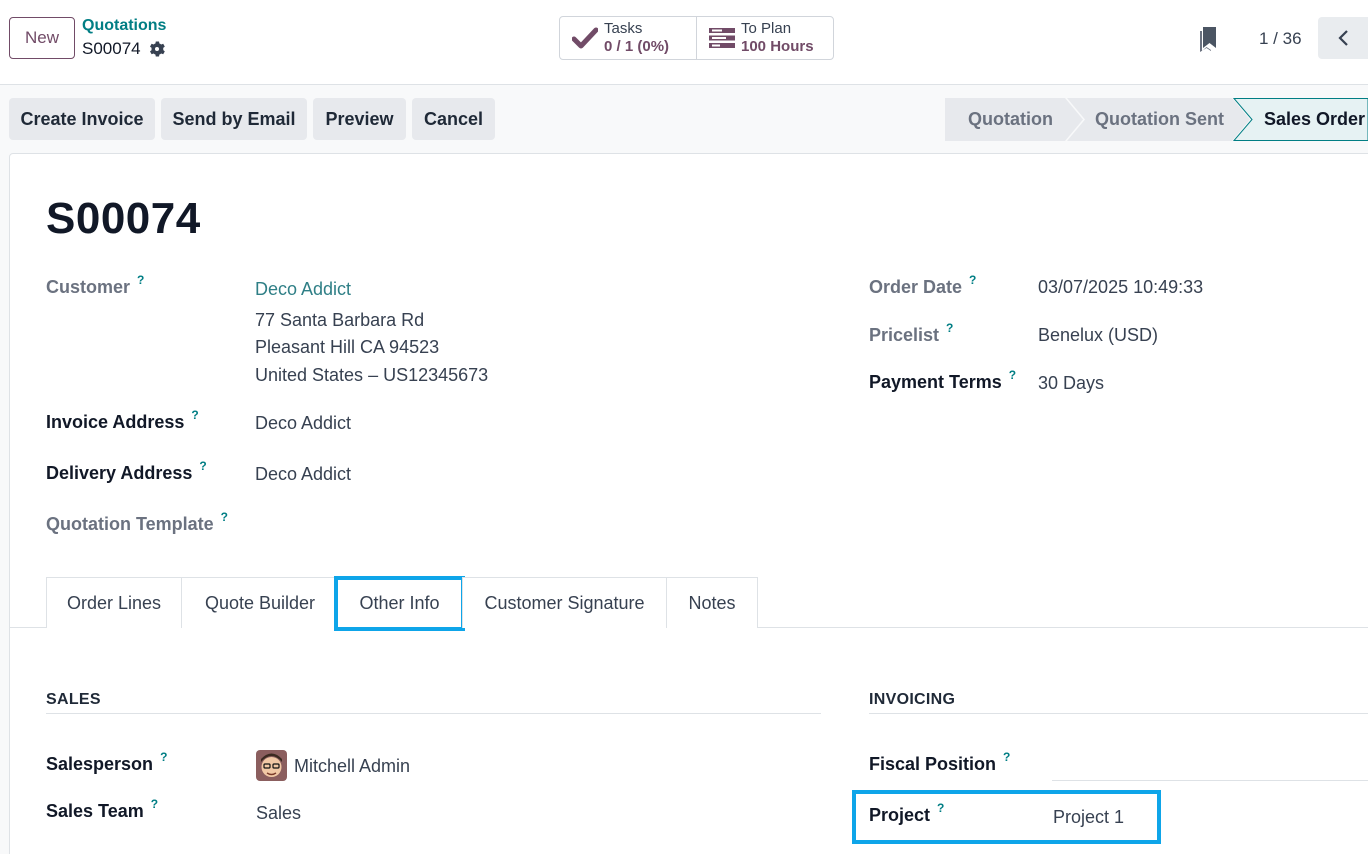 Image resolution: width=1368 pixels, height=854 pixels. I want to click on customer-label: Customer?, so click(95, 285).